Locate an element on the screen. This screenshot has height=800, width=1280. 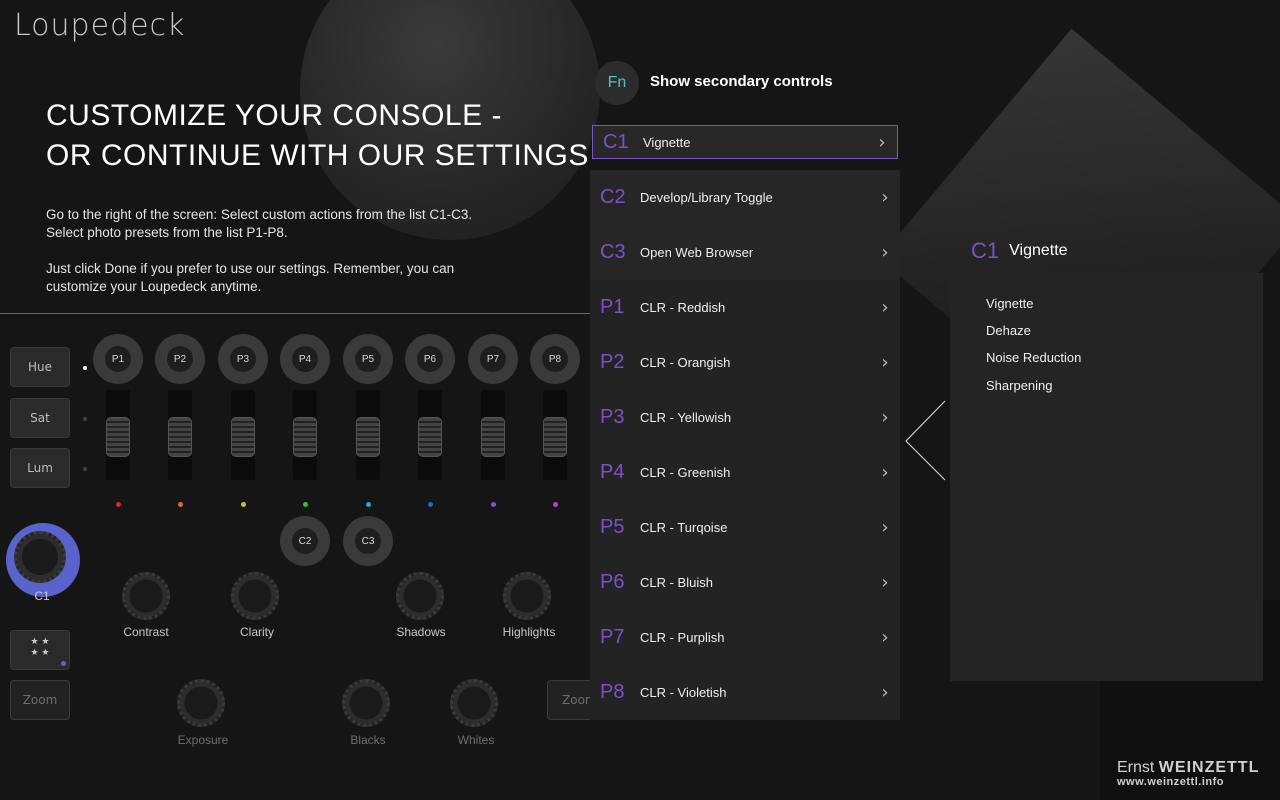
list-label: CLR - Turqoise is located at coordinates (684, 527).